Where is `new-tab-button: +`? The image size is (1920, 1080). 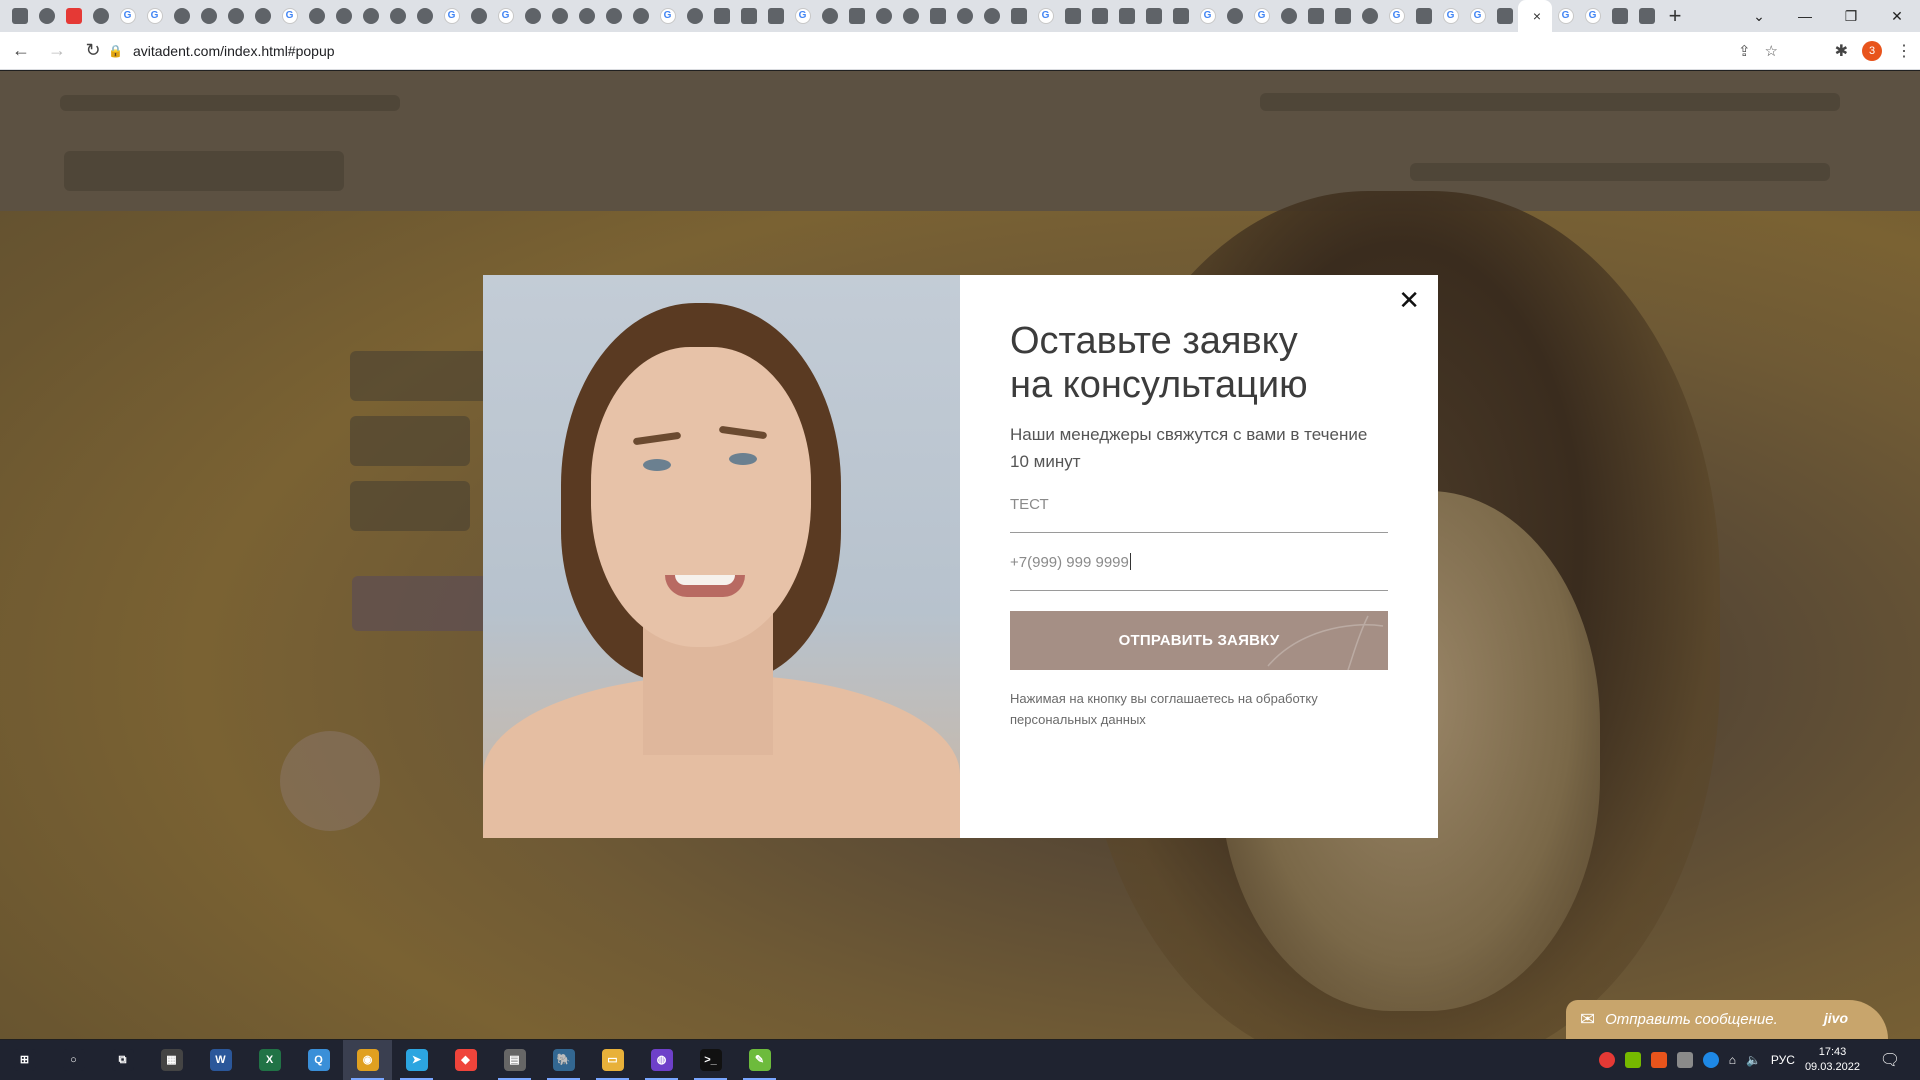 new-tab-button: + is located at coordinates (1675, 16).